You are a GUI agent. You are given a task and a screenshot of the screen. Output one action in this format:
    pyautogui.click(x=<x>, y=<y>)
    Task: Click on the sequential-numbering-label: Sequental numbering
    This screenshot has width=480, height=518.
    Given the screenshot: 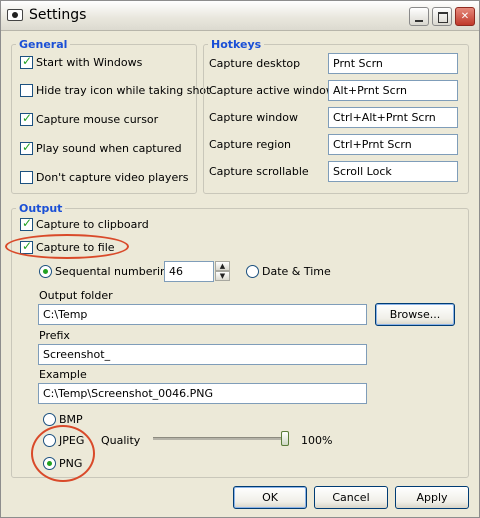 What is the action you would take?
    pyautogui.click(x=114, y=271)
    